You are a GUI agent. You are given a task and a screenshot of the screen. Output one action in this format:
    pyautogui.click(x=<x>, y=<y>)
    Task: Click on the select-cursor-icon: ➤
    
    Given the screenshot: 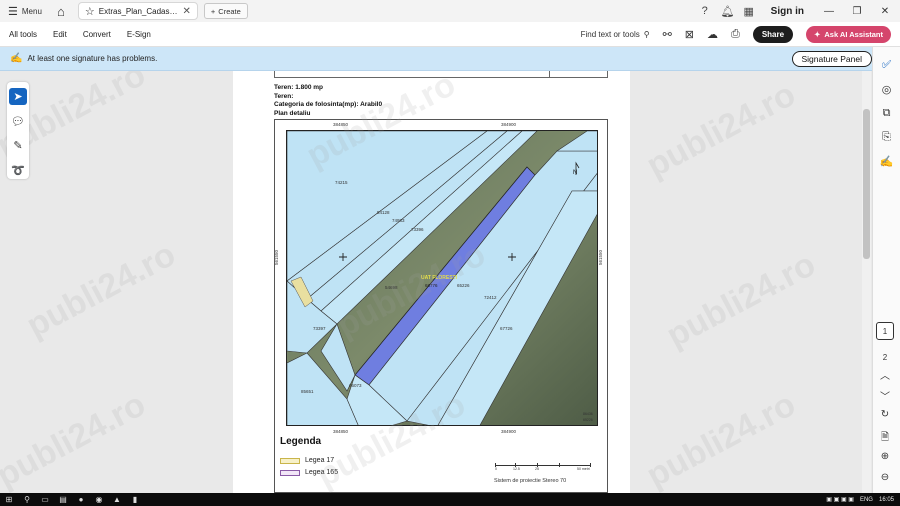 What is the action you would take?
    pyautogui.click(x=18, y=96)
    